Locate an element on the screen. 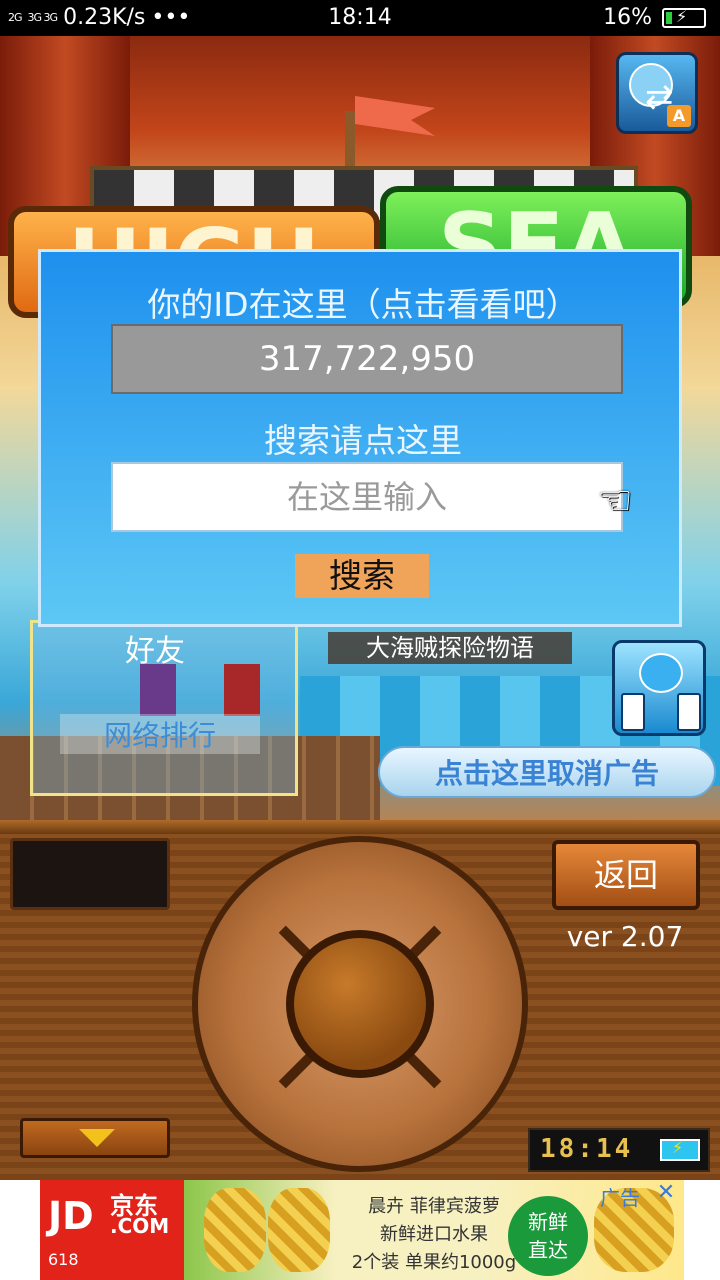  status-bar: 2G 3G 3G 0.23K/s ••• 18:14 16% ⚡ is located at coordinates (360, 18).